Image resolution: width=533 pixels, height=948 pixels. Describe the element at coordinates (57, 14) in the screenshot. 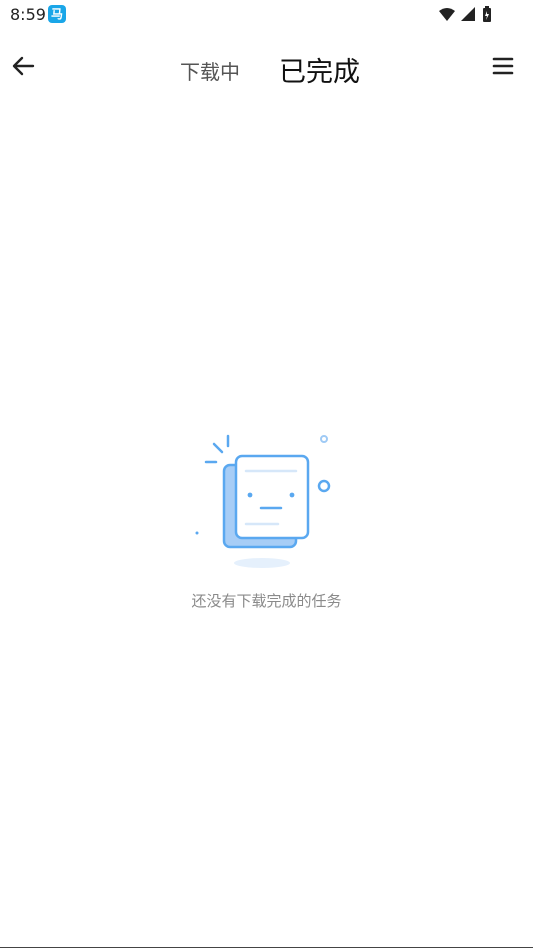

I see `app-notification-icon: 马` at that location.